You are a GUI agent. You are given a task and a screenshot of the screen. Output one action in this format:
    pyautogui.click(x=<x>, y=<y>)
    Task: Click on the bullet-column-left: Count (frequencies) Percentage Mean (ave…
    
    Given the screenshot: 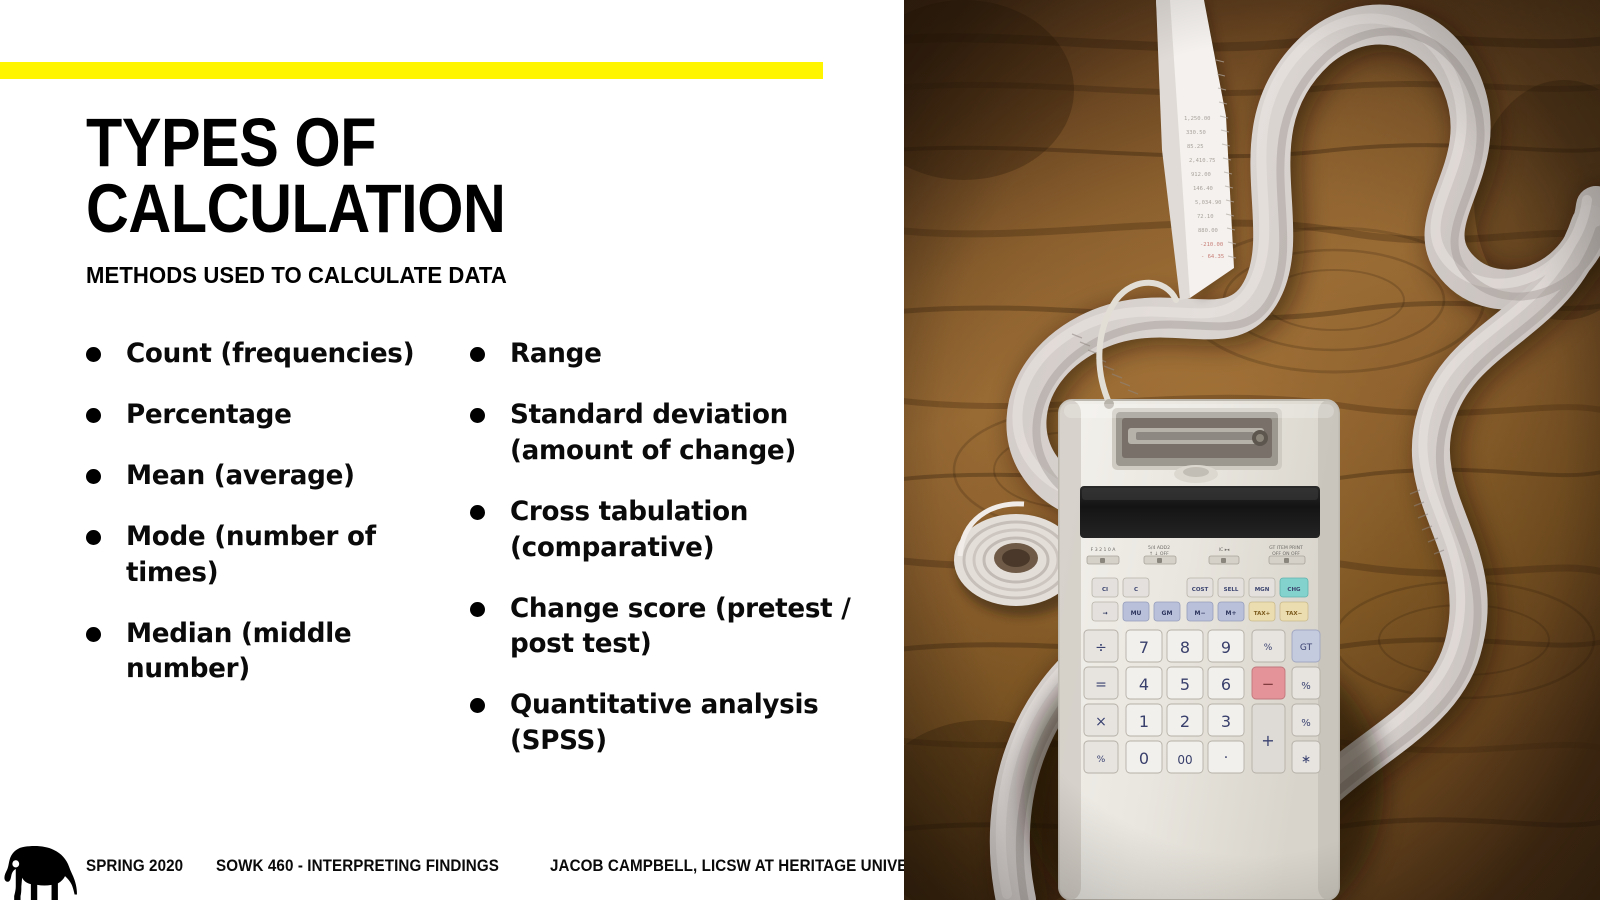 What is the action you would take?
    pyautogui.click(x=278, y=591)
    